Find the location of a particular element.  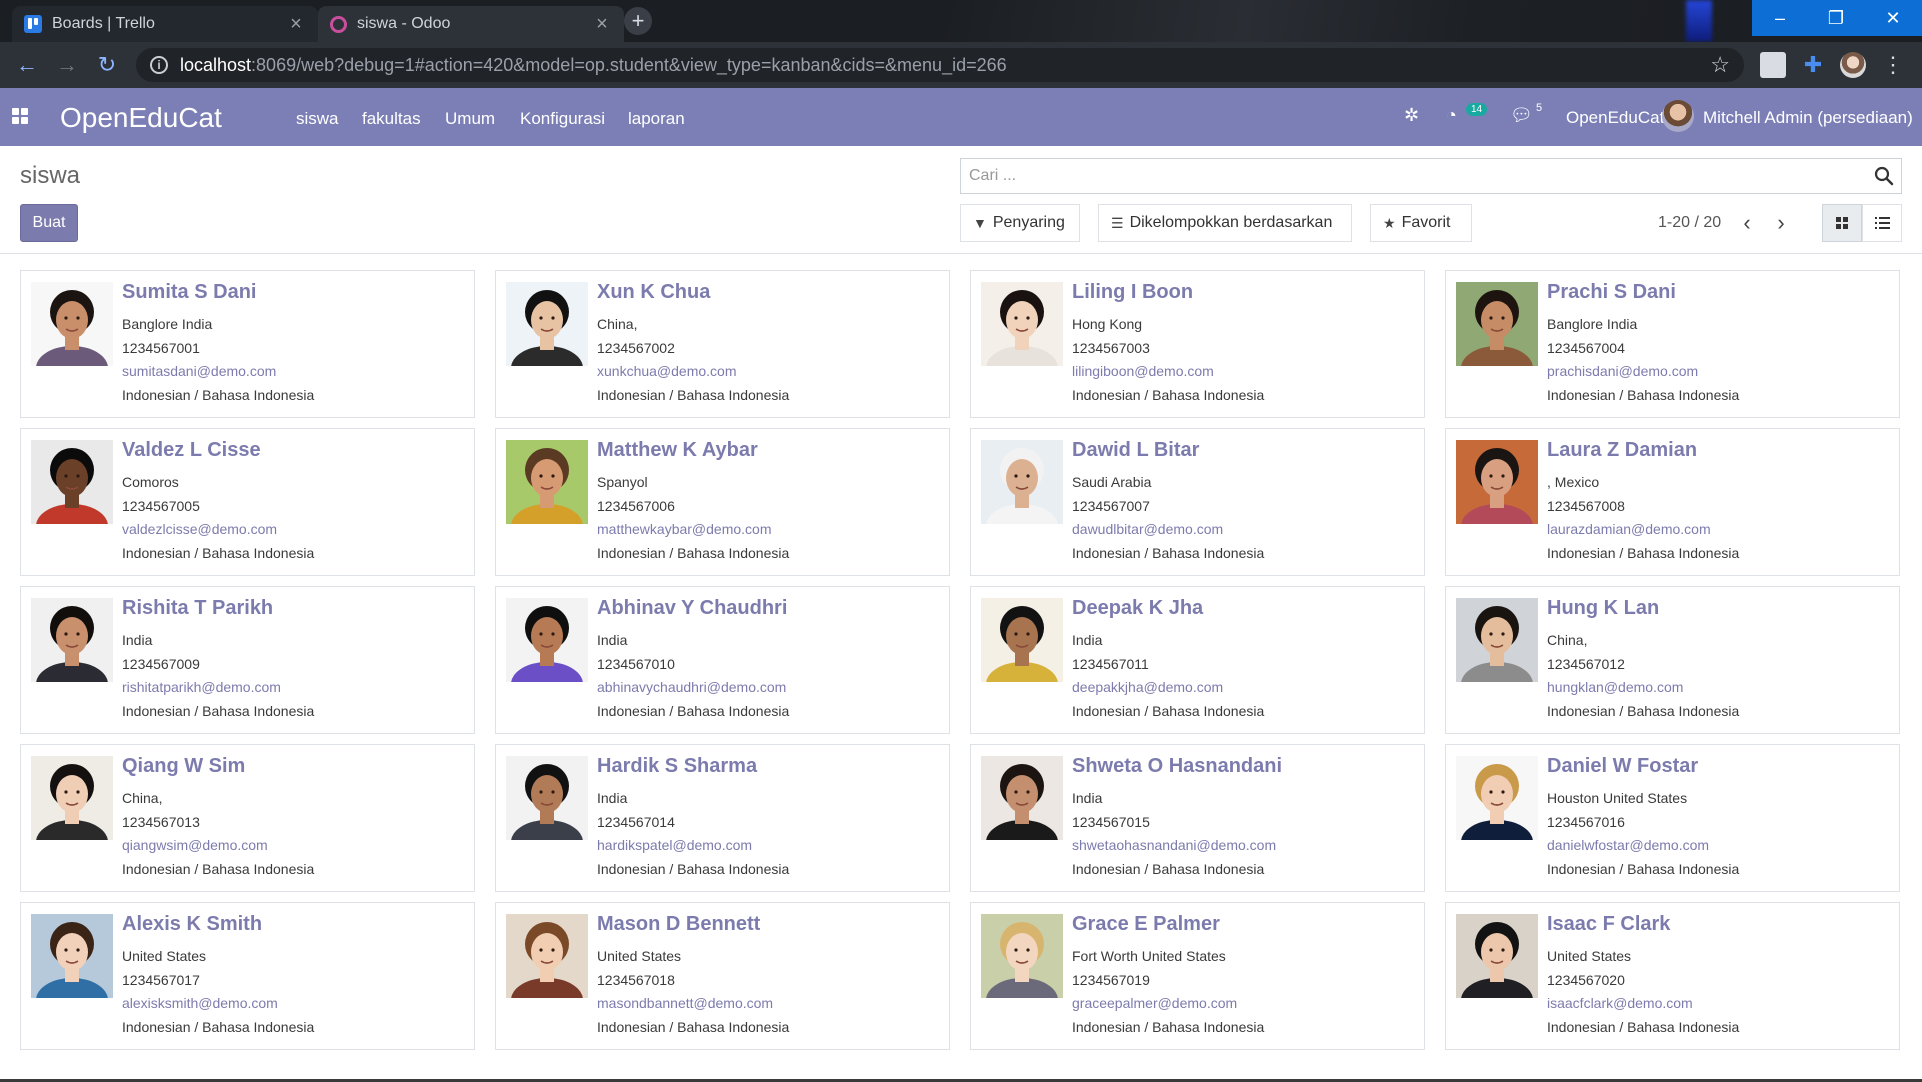

student-email: dawudlbitar@demo.com is located at coordinates (1147, 529).